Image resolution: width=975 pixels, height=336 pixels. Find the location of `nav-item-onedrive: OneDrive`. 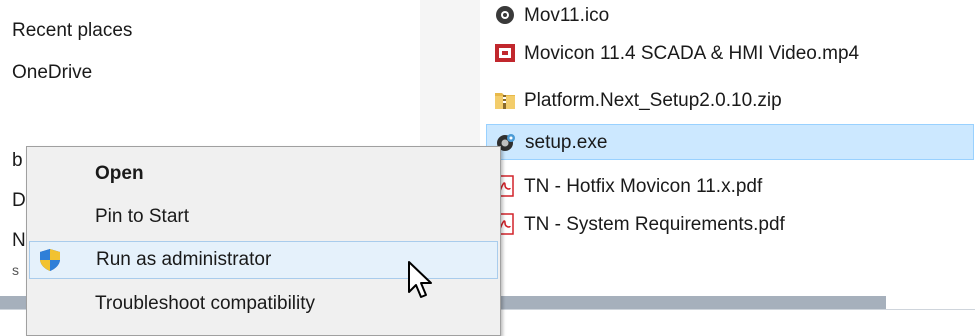

nav-item-onedrive: OneDrive is located at coordinates (52, 73).